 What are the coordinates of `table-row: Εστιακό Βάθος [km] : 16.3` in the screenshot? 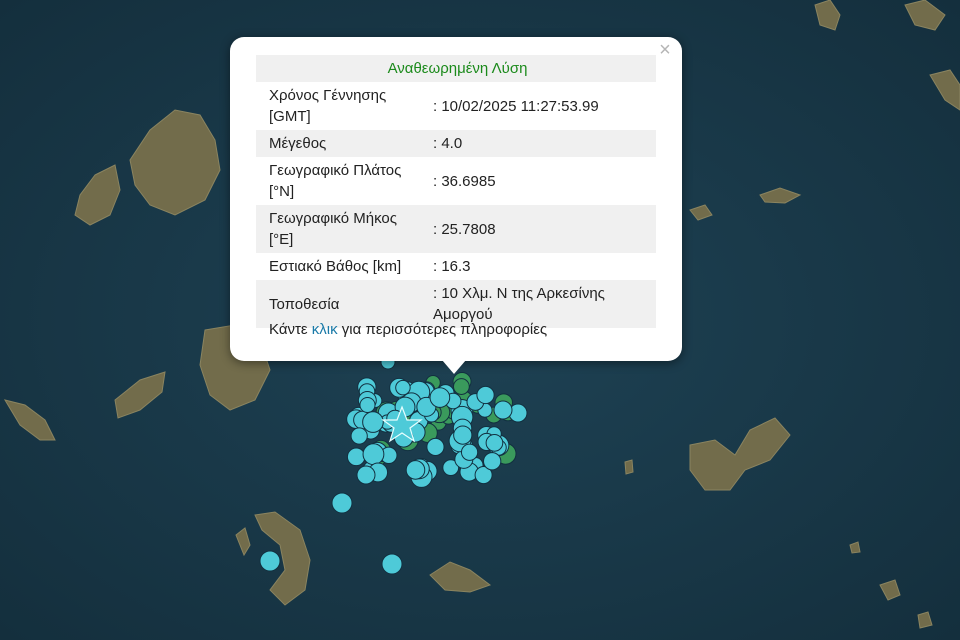 It's located at (456, 266).